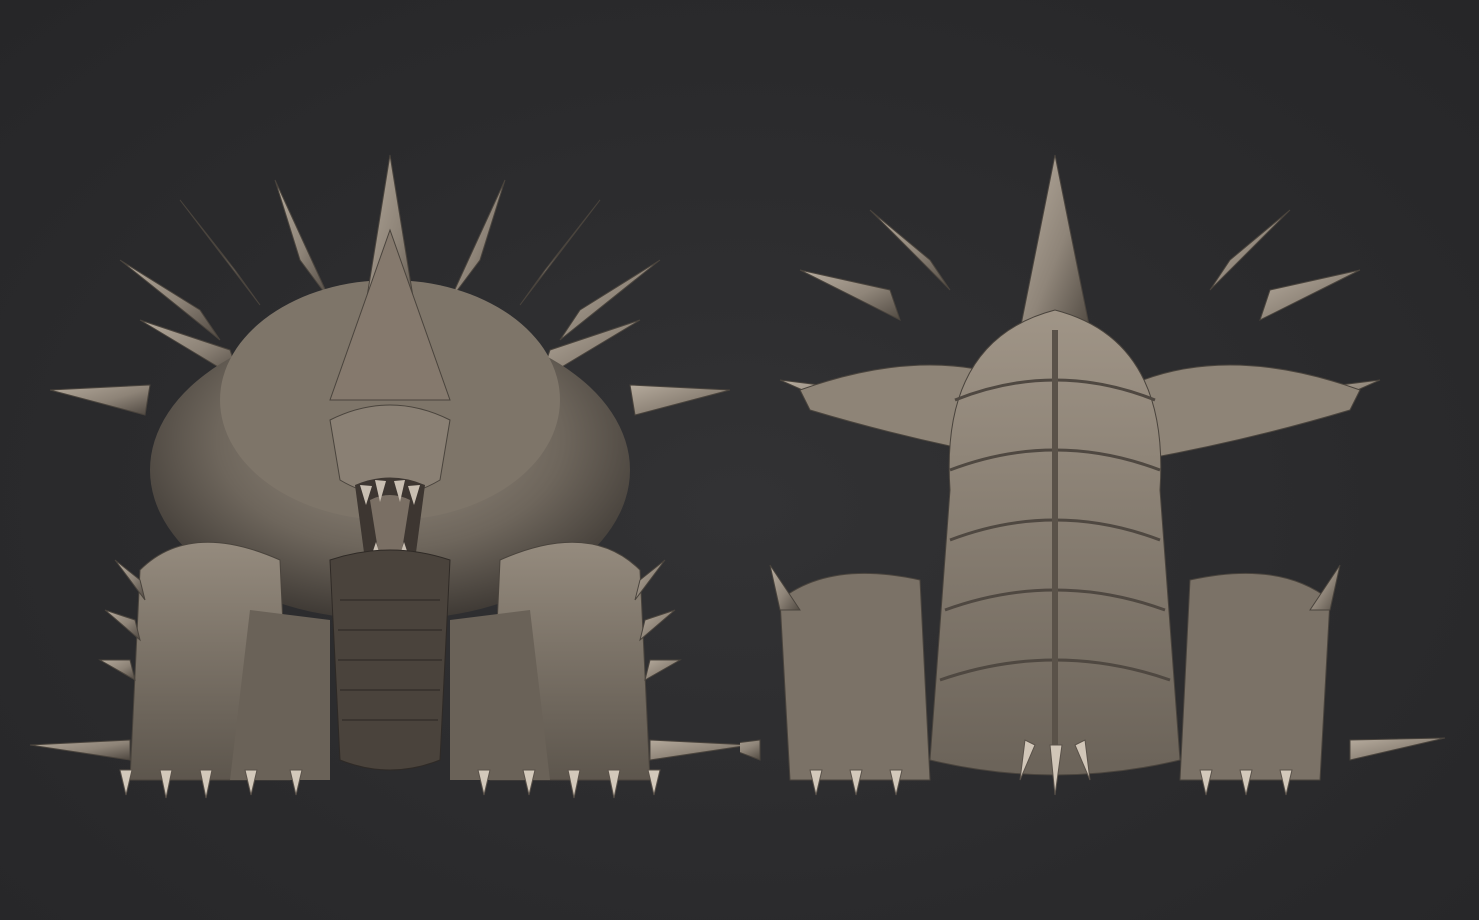 Image resolution: width=1479 pixels, height=920 pixels. I want to click on right-back-leg, so click(1255, 676).